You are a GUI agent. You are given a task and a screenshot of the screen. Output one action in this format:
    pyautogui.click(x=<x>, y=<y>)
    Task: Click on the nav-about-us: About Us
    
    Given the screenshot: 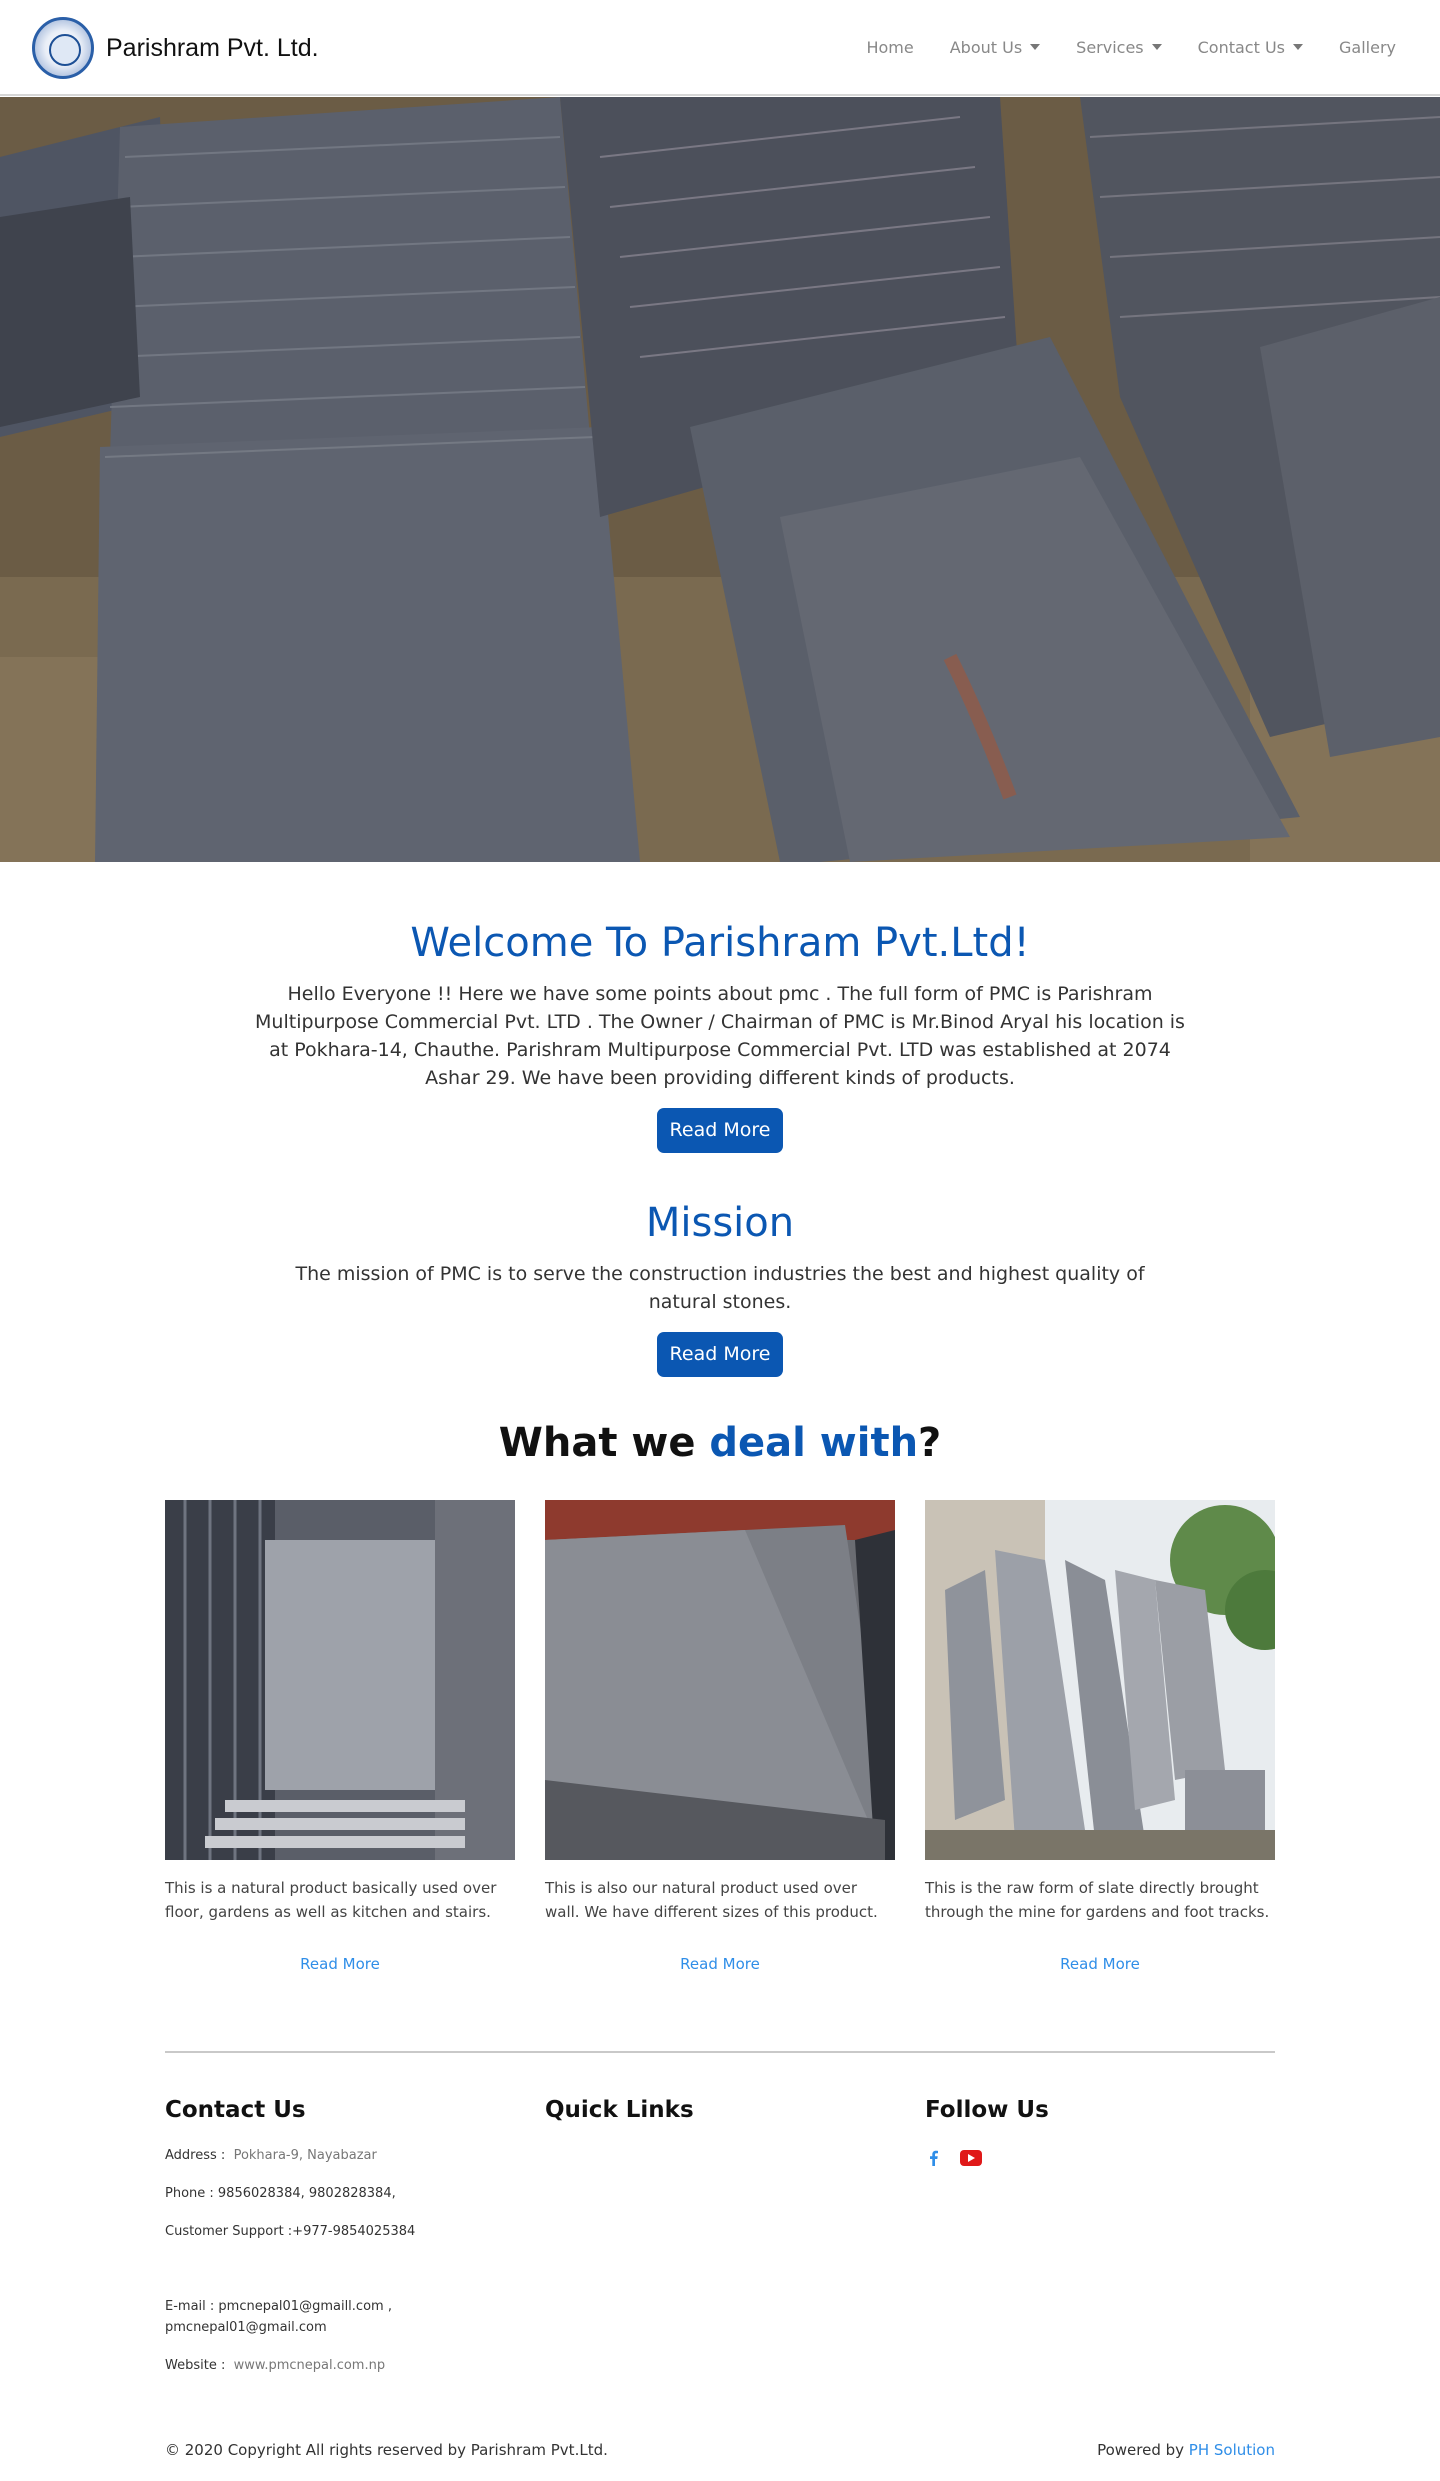 What is the action you would take?
    pyautogui.click(x=995, y=47)
    